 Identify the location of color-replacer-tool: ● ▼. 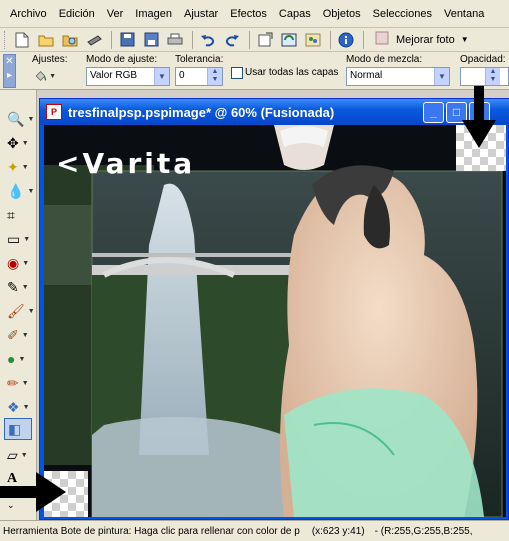
(18, 359).